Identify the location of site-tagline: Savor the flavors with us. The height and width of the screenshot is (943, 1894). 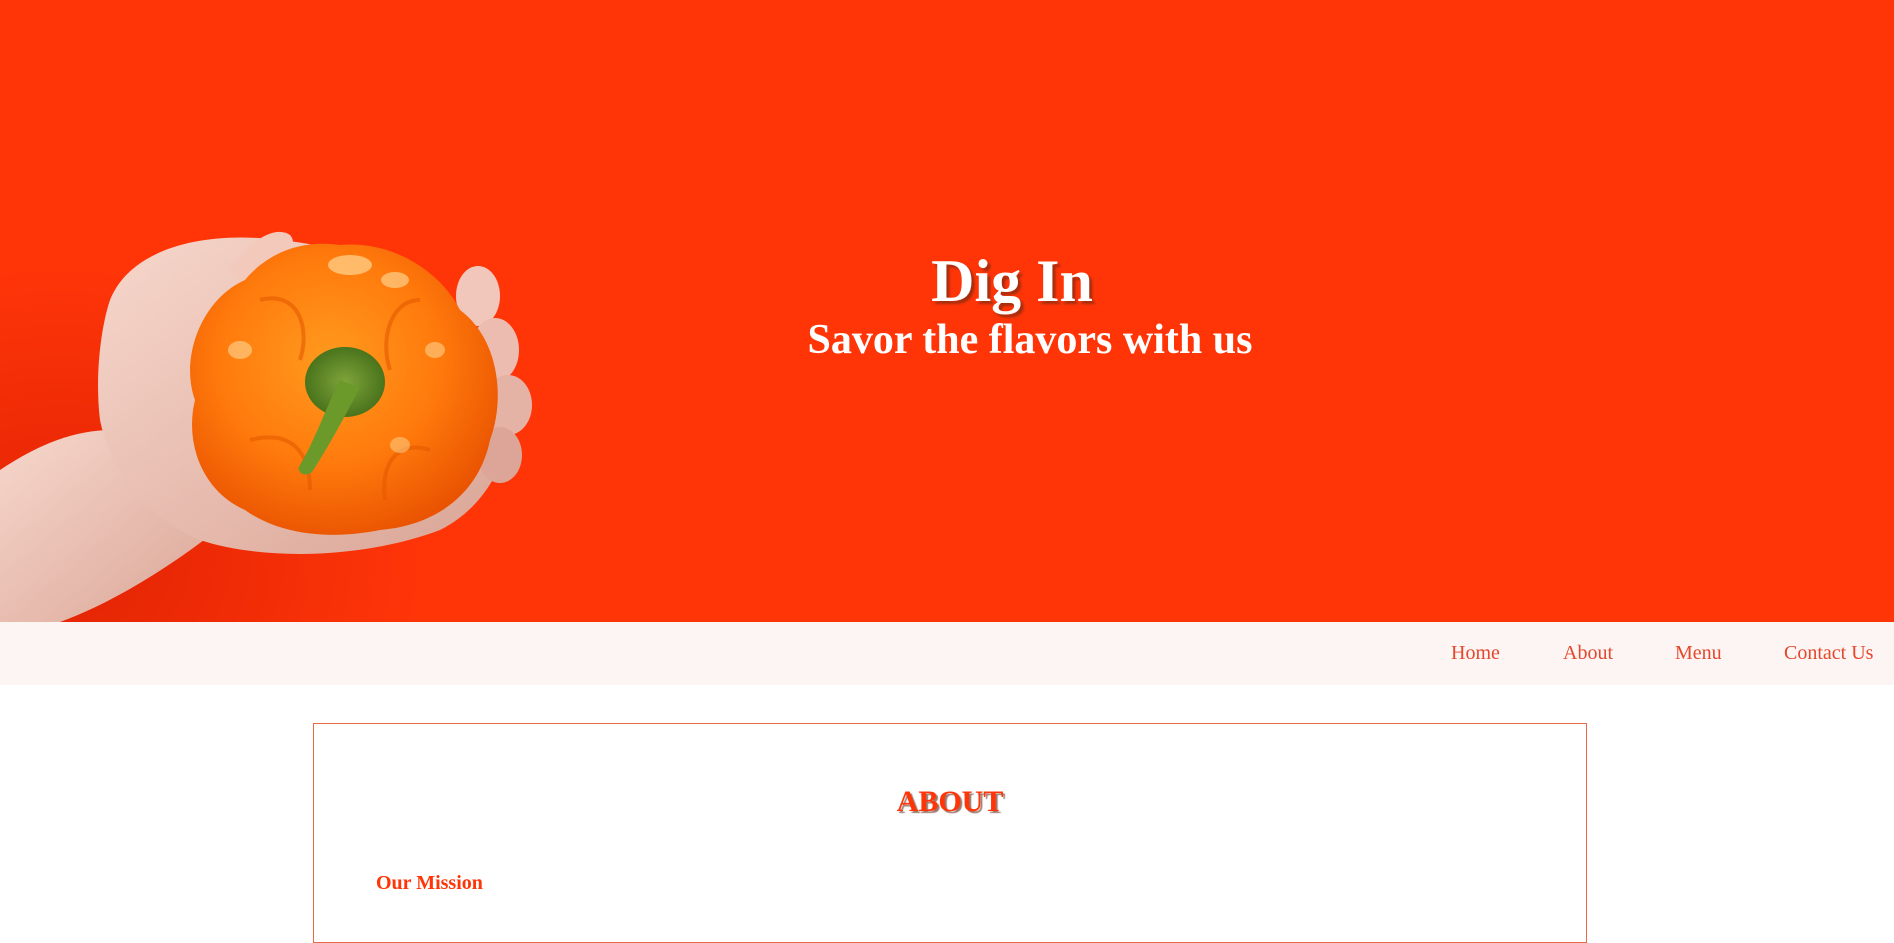
(1030, 340).